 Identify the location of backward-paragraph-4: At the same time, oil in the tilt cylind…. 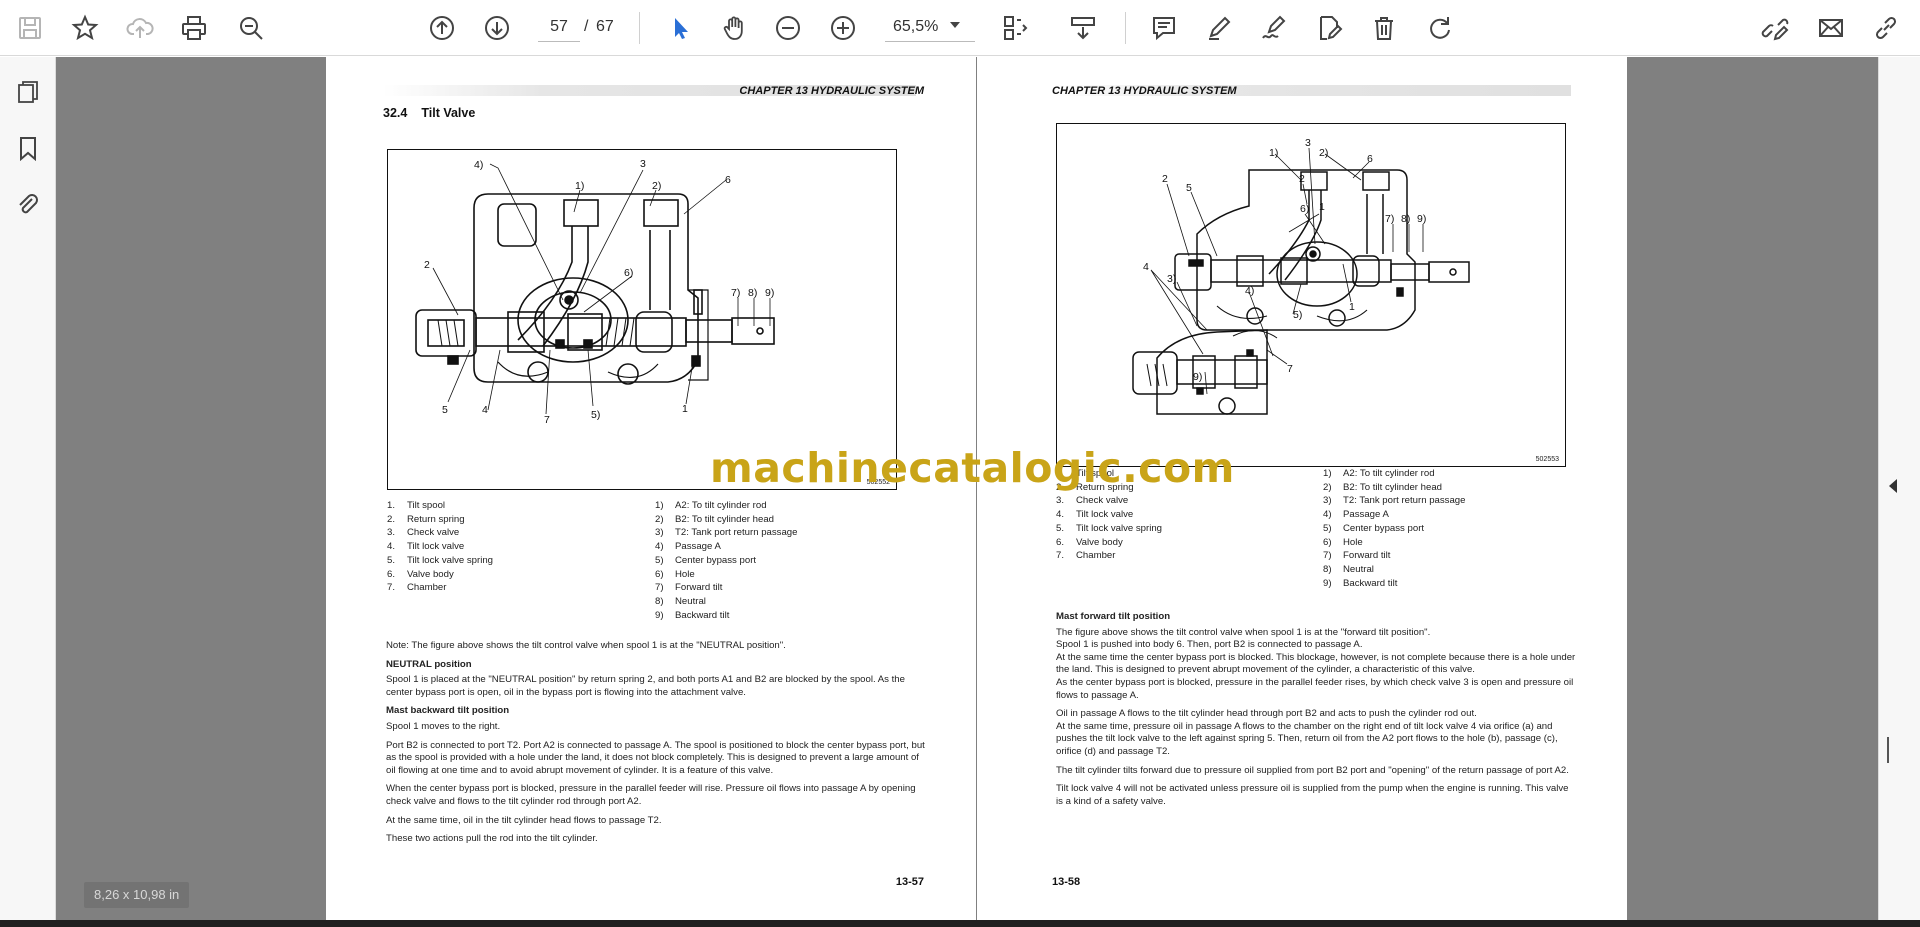
(524, 820).